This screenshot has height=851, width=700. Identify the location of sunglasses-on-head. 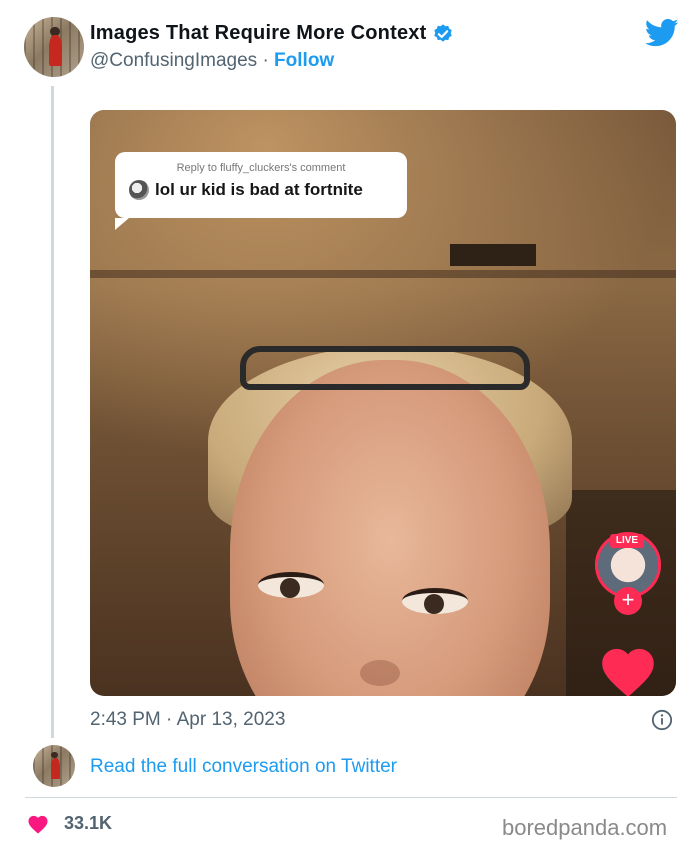
(385, 368).